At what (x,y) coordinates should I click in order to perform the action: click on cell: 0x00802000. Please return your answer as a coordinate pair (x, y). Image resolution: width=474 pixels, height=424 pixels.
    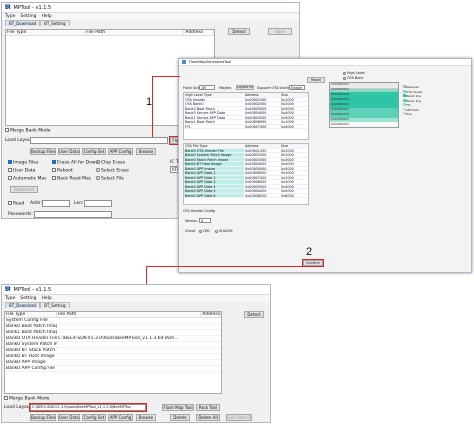
    Looking at the image, I should click on (256, 155).